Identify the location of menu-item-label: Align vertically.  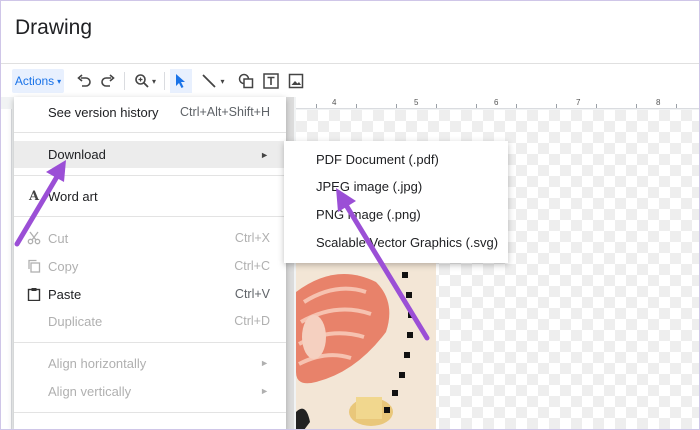
(90, 391).